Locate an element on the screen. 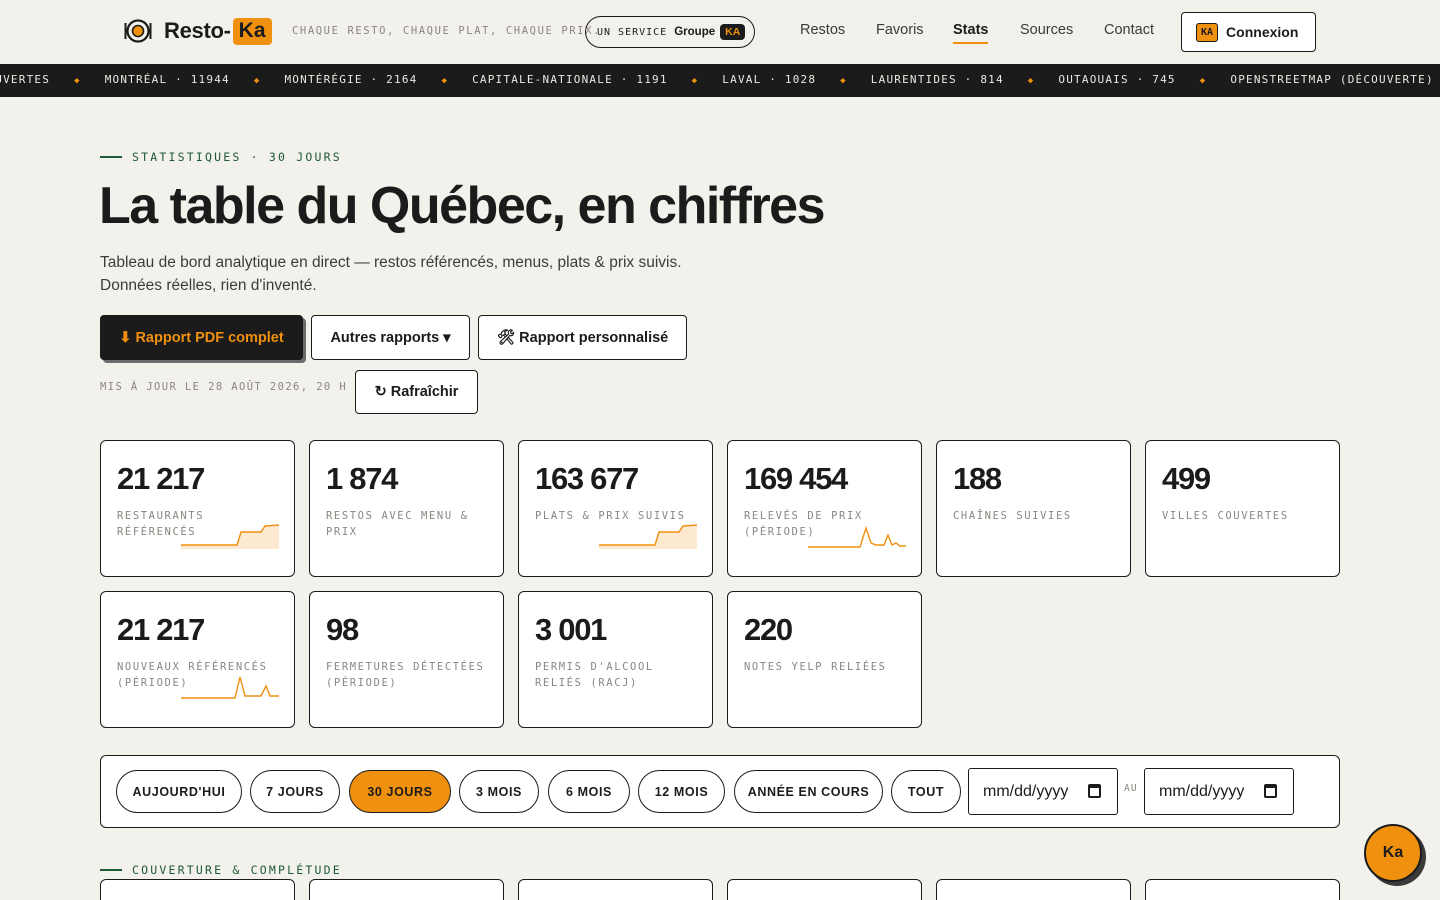 The height and width of the screenshot is (900, 1440). service-ka-badge: KA is located at coordinates (733, 32).